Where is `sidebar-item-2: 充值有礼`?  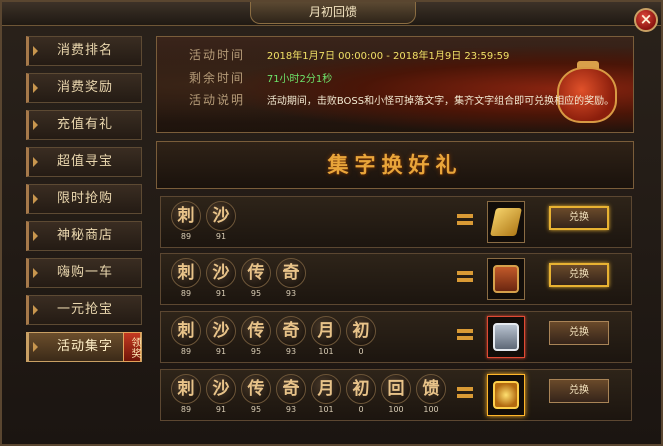
sidebar-item-2: 充值有礼 is located at coordinates (84, 125).